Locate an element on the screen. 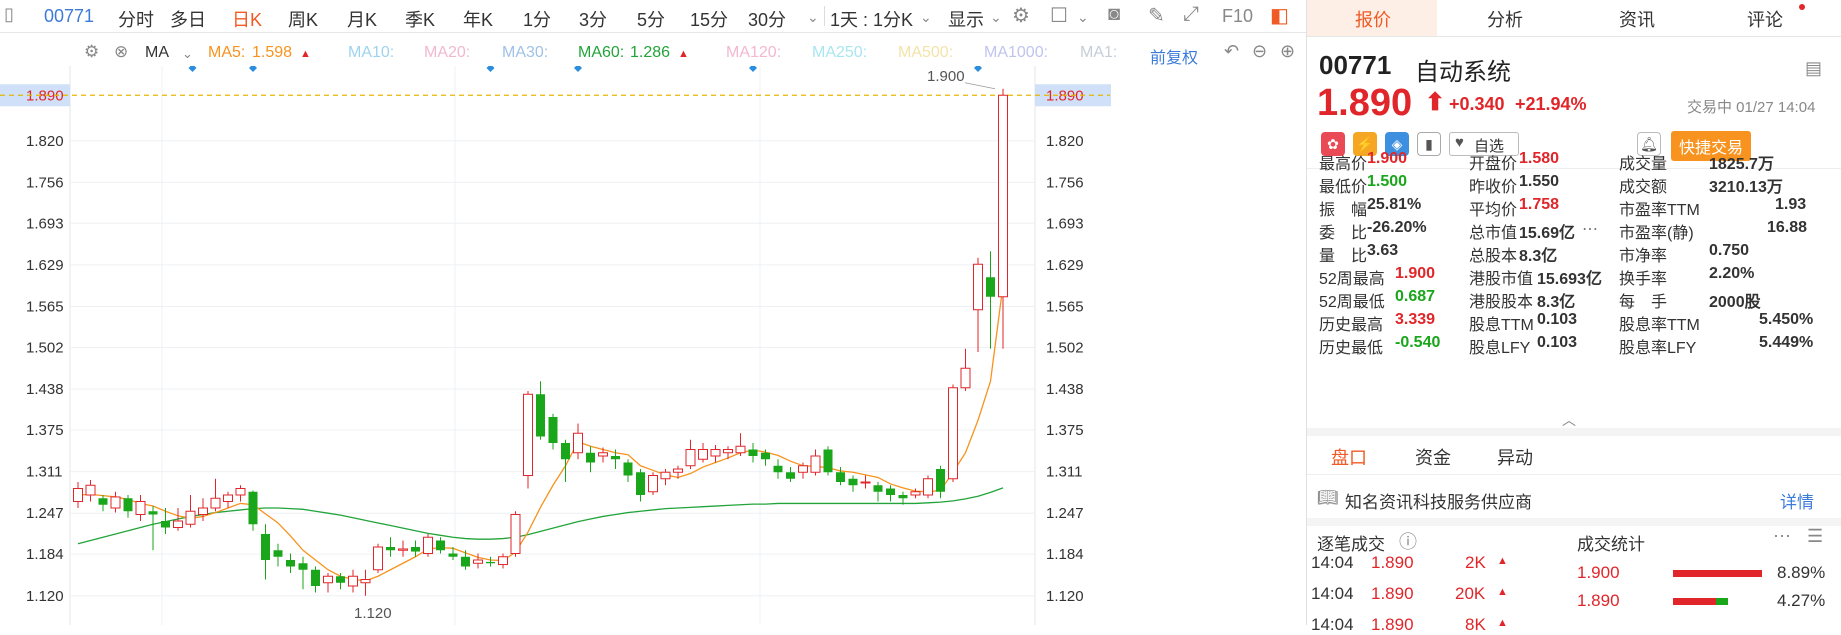  tab-5min: 5分 is located at coordinates (651, 19).